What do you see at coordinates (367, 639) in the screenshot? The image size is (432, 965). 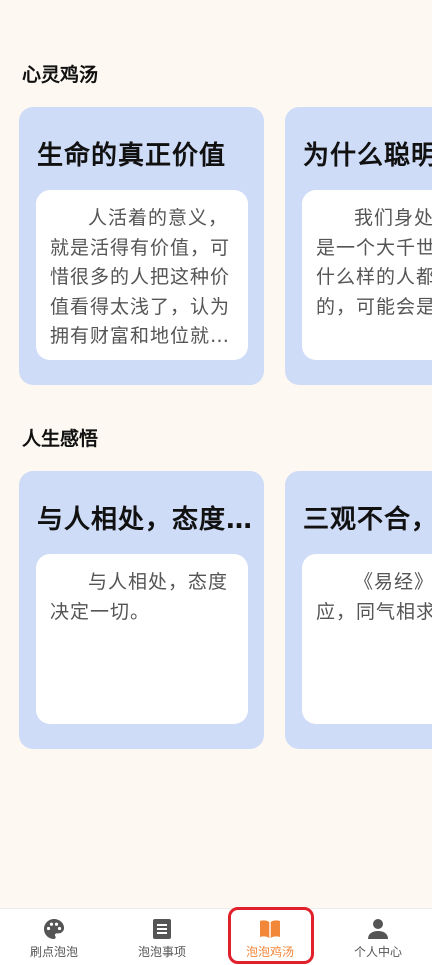 I see `card-excerpt-box: 《易经》「同声相应，同气相求。」` at bounding box center [367, 639].